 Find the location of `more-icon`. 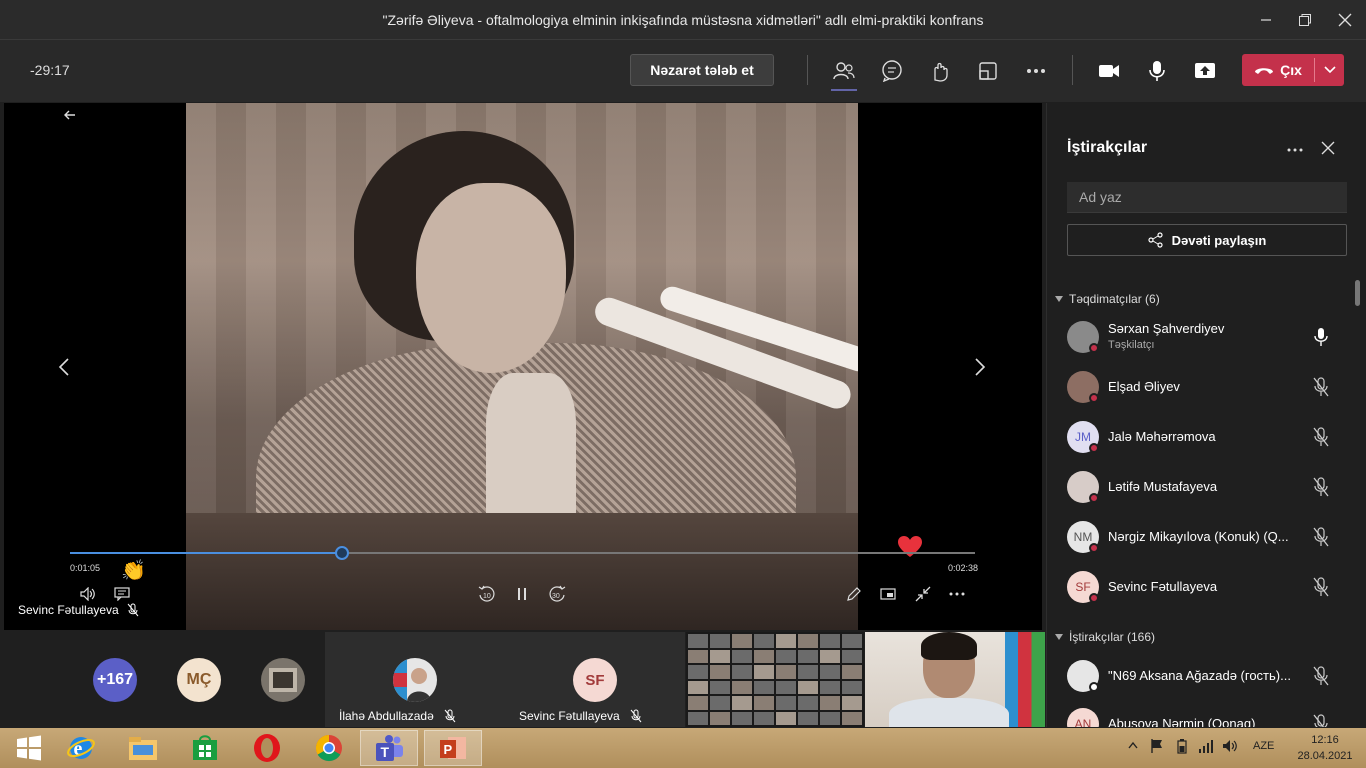

more-icon is located at coordinates (1036, 71).